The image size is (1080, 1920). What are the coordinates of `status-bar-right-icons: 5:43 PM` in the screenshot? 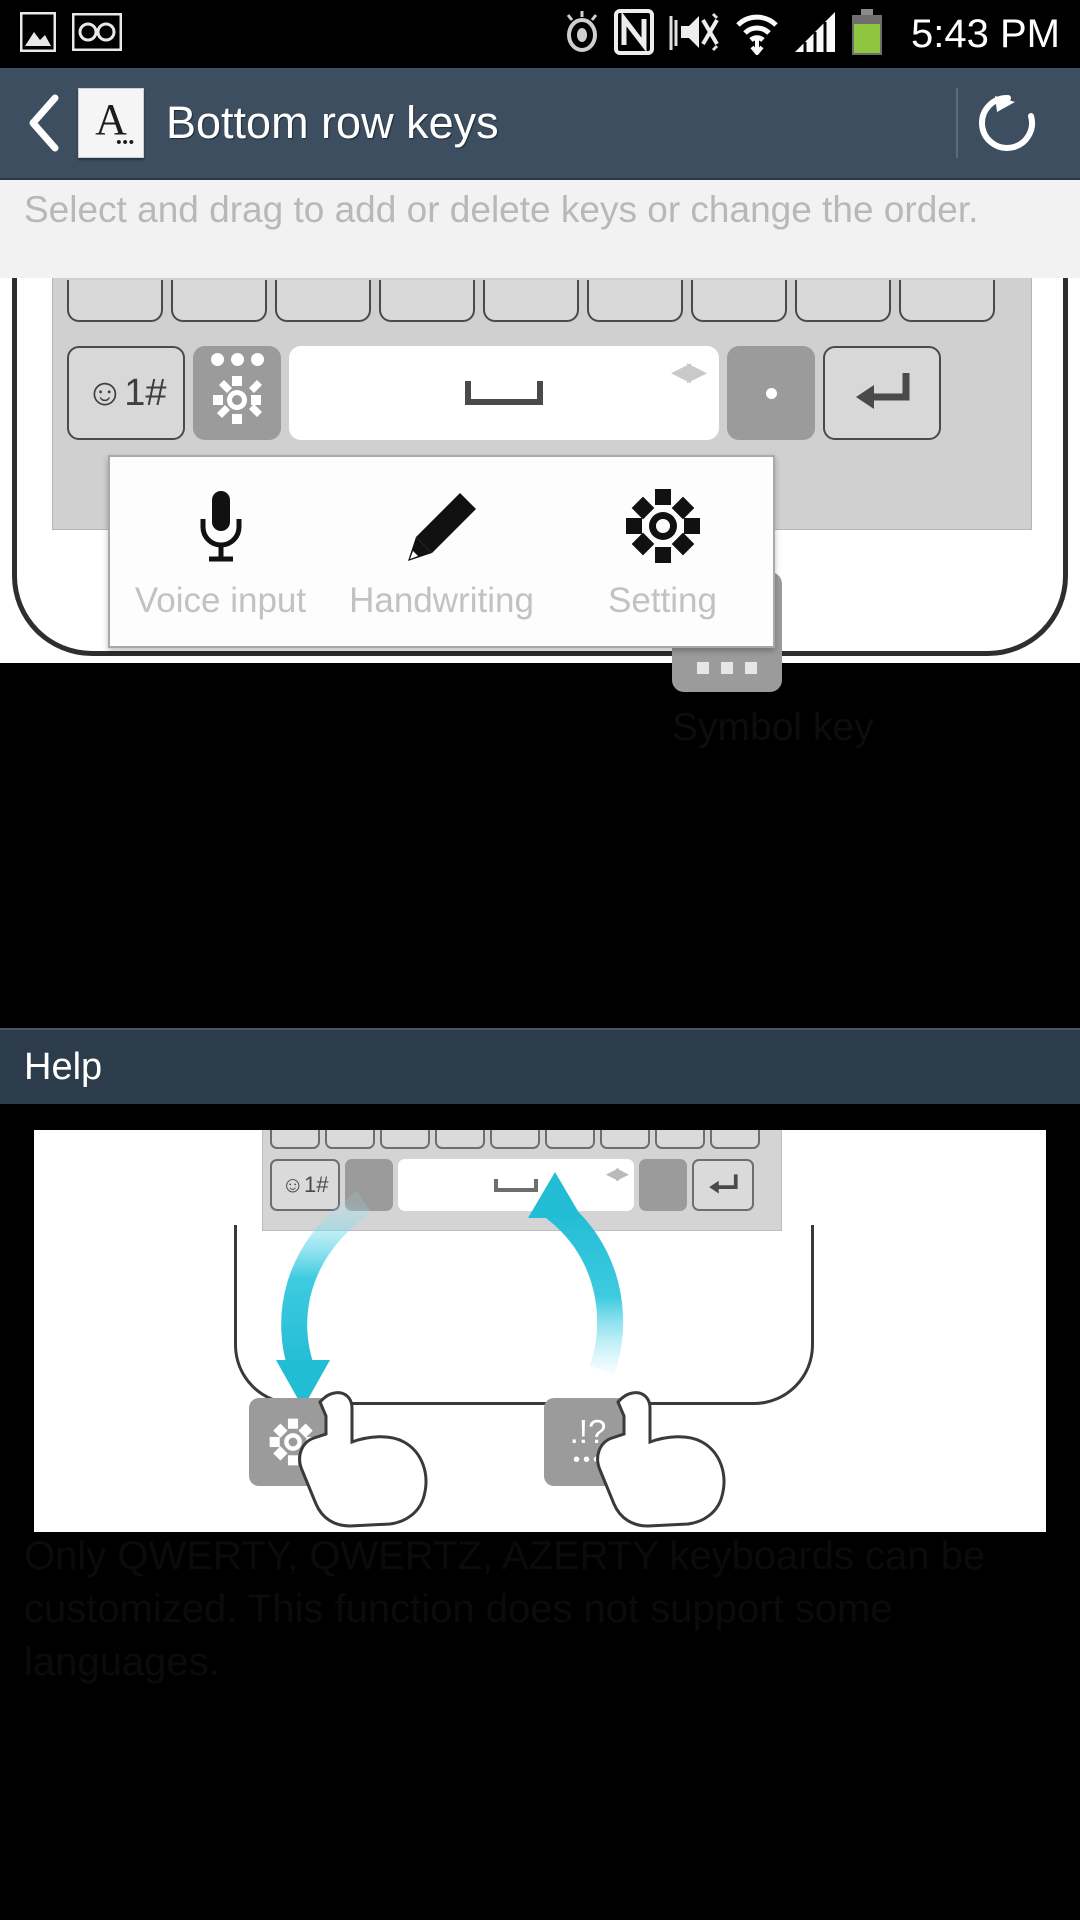 It's located at (811, 34).